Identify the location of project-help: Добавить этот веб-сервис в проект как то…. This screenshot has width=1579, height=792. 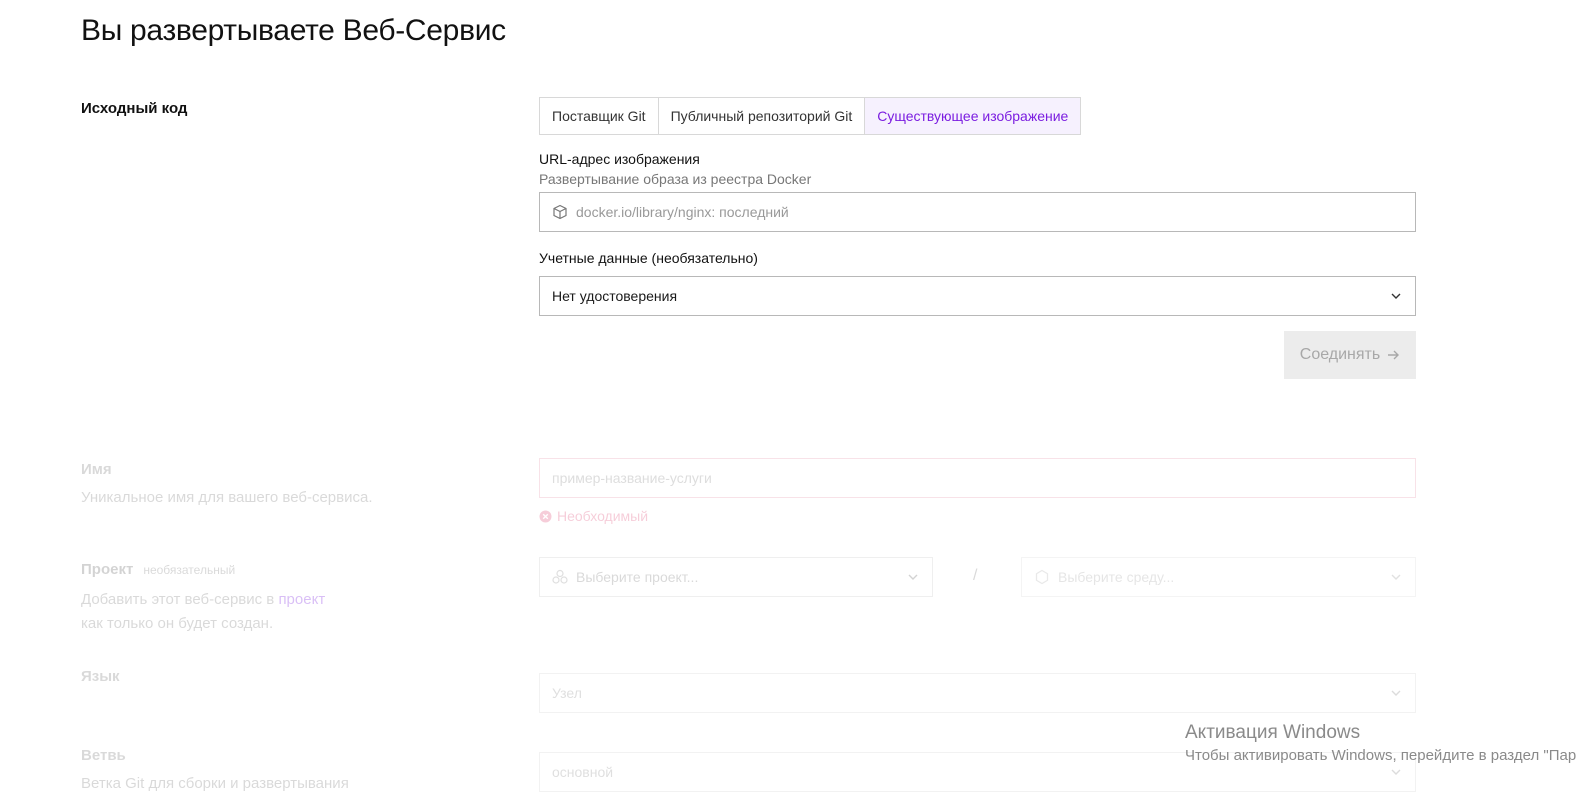
(231, 612).